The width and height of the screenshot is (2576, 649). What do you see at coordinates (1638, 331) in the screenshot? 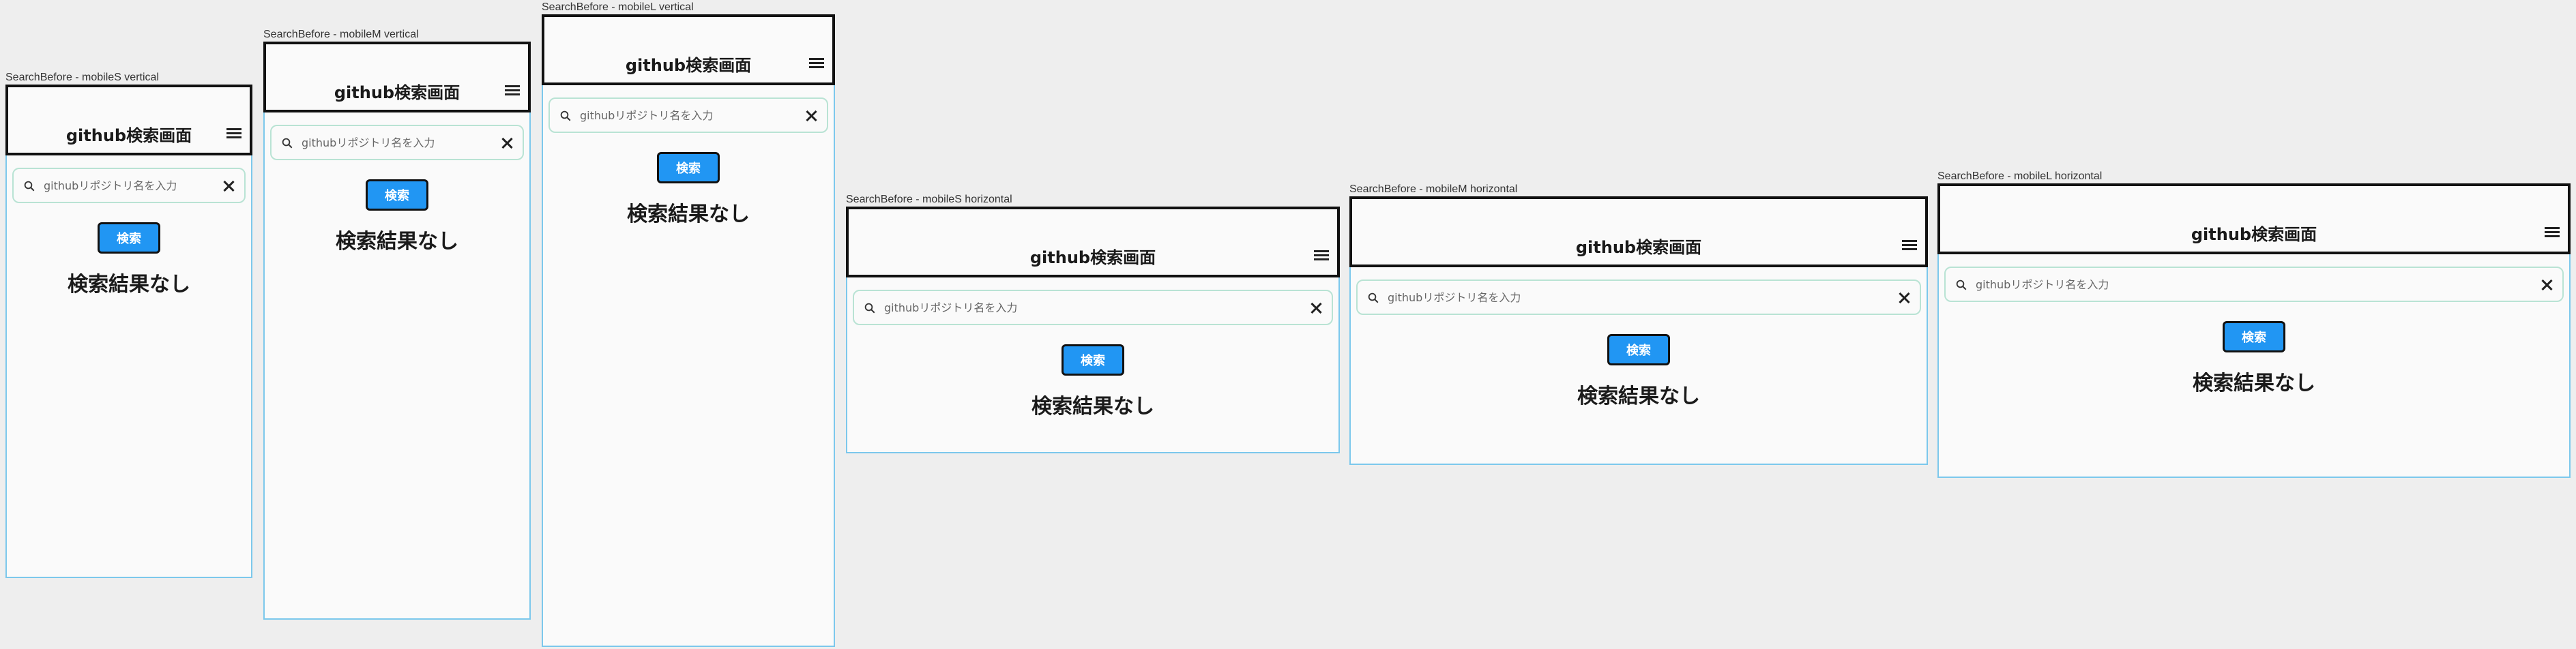
I see `frame-mobile-m-horizontal: github検索画面 検索 検索結果なし` at bounding box center [1638, 331].